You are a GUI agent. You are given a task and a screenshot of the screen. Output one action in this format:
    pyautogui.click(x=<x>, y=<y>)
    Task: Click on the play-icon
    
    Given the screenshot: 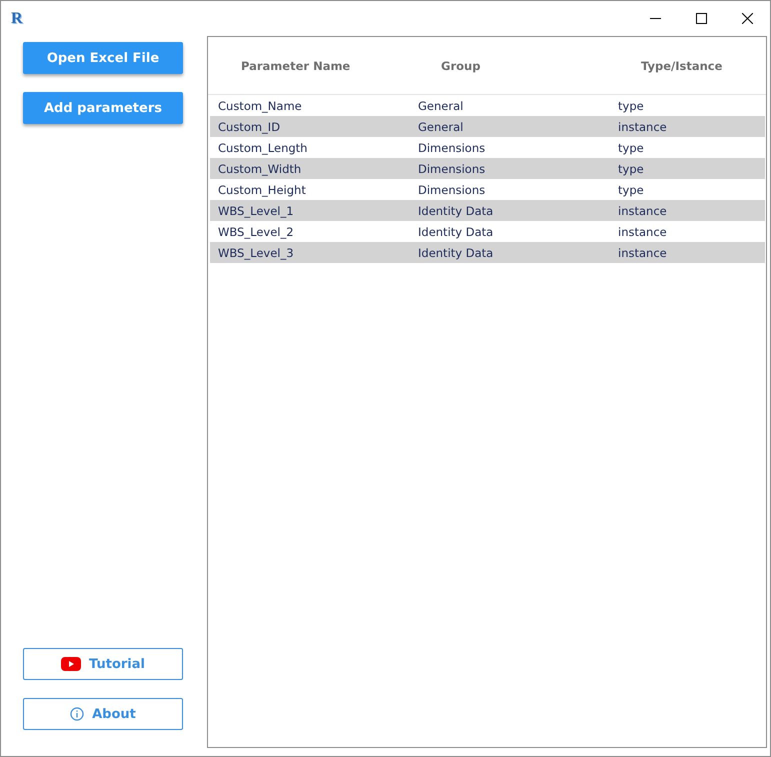 What is the action you would take?
    pyautogui.click(x=71, y=664)
    